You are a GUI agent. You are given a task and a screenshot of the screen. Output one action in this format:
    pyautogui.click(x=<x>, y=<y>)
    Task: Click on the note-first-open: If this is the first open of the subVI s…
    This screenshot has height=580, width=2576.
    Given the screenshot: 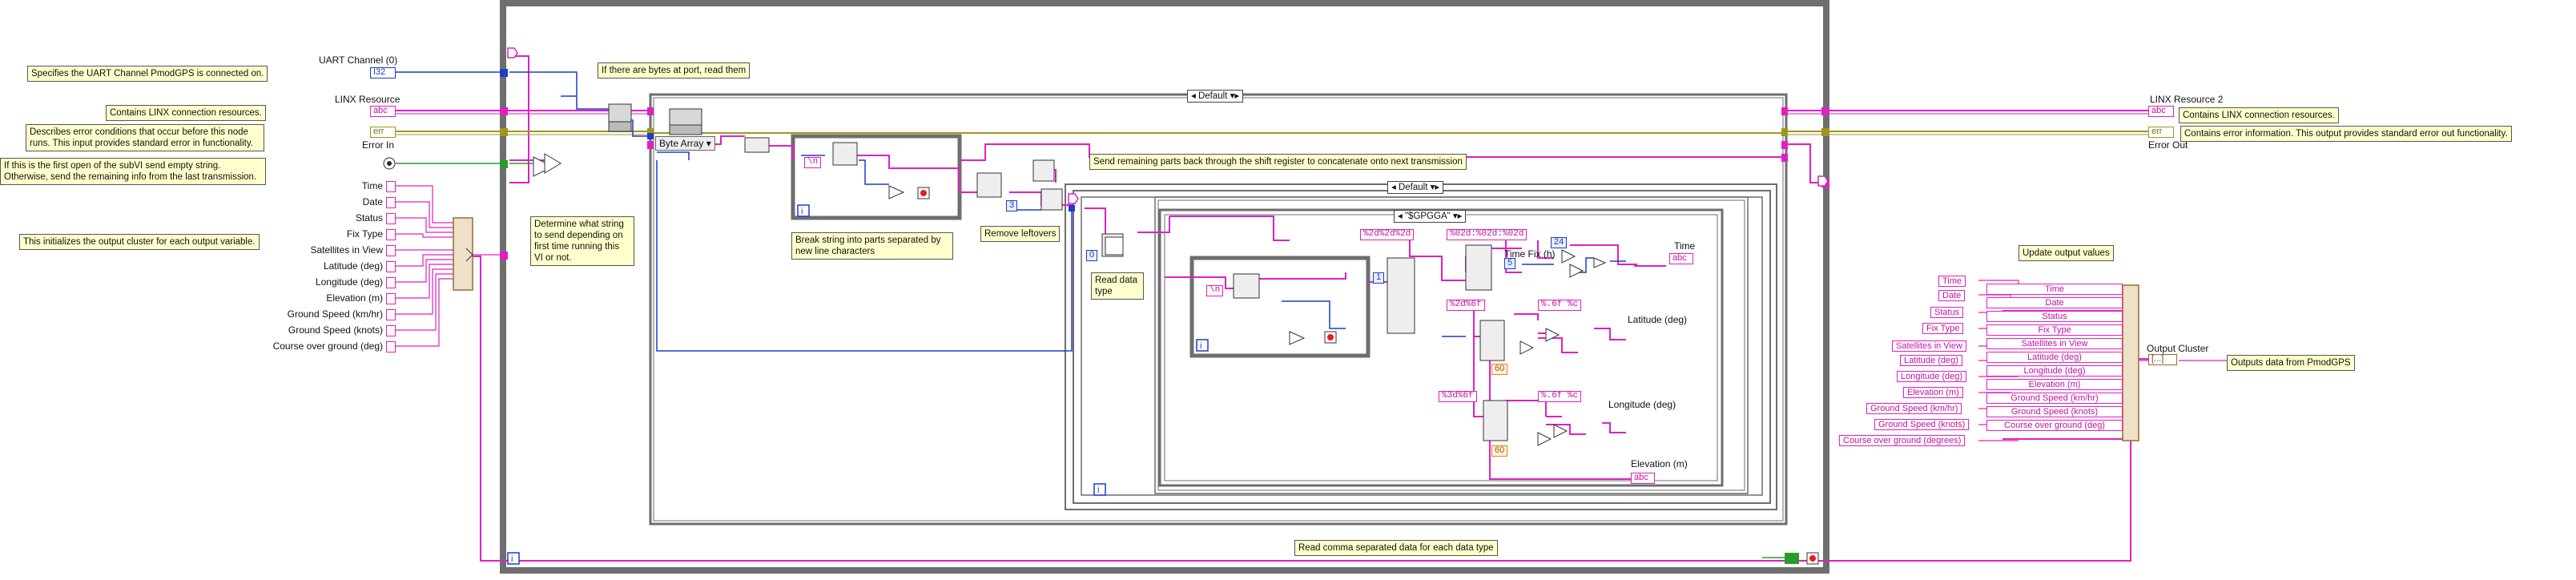 What is the action you would take?
    pyautogui.click(x=133, y=171)
    